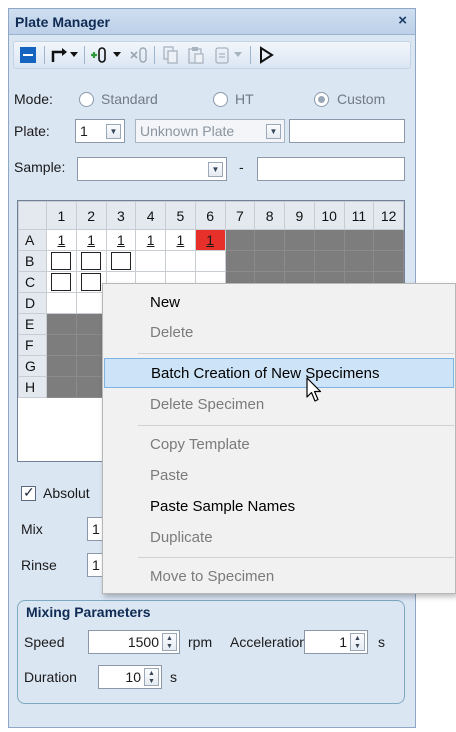 The height and width of the screenshot is (732, 456). Describe the element at coordinates (220, 99) in the screenshot. I see `mode-ht-radio` at that location.